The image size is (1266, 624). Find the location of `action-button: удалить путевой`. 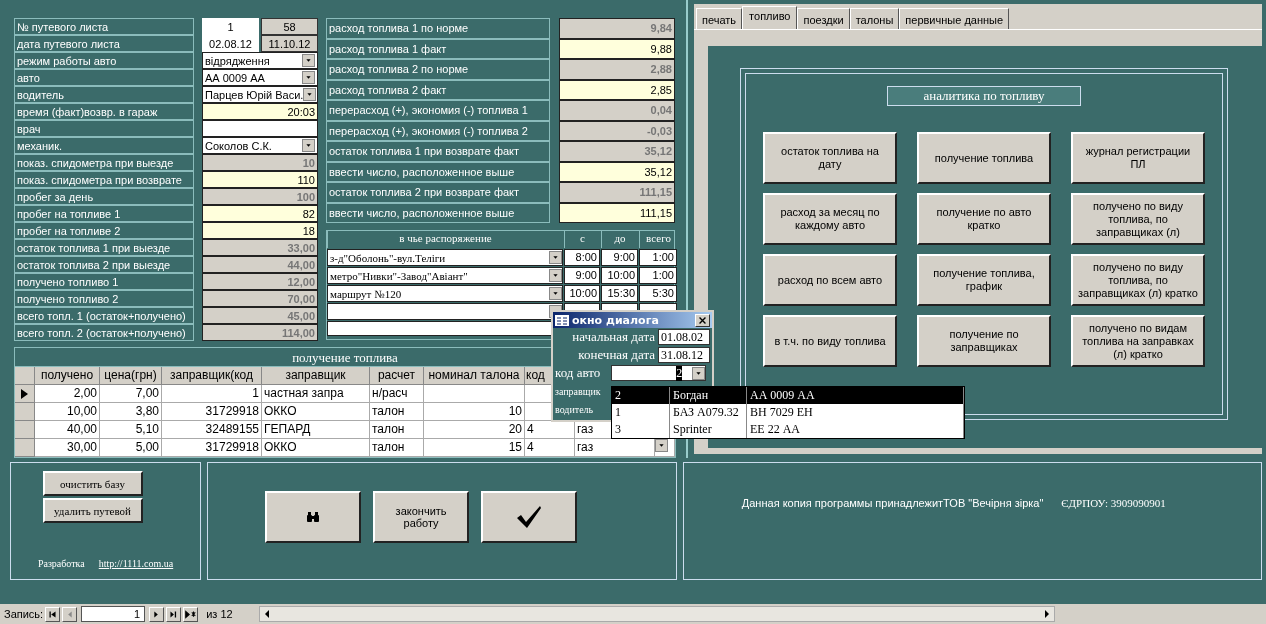

action-button: удалить путевой is located at coordinates (92, 510).